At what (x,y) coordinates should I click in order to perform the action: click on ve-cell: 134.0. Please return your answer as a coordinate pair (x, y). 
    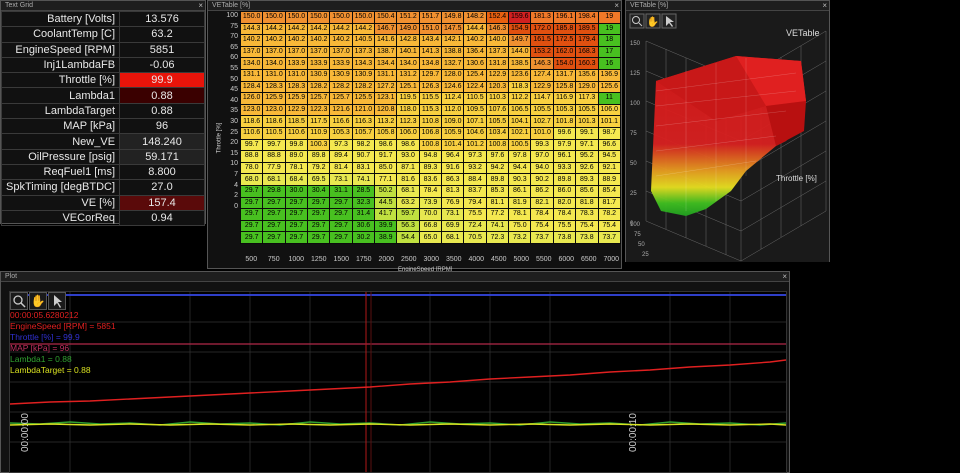
    Looking at the image, I should click on (408, 63).